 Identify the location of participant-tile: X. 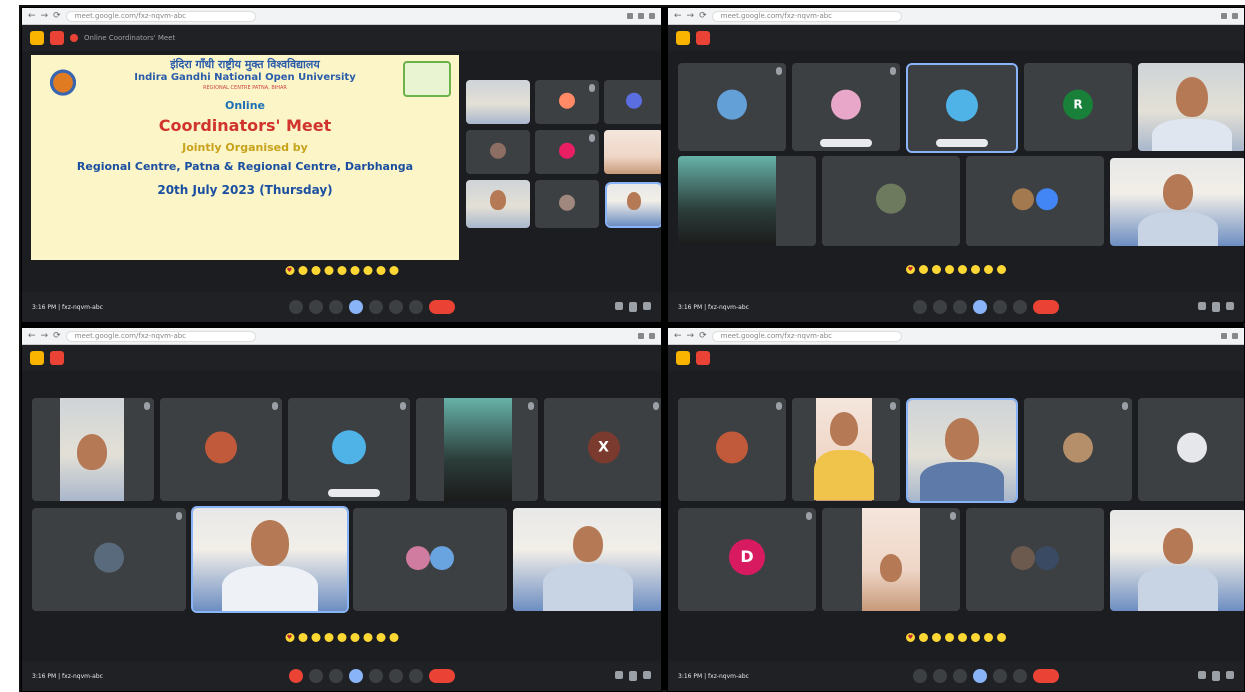
(602, 449).